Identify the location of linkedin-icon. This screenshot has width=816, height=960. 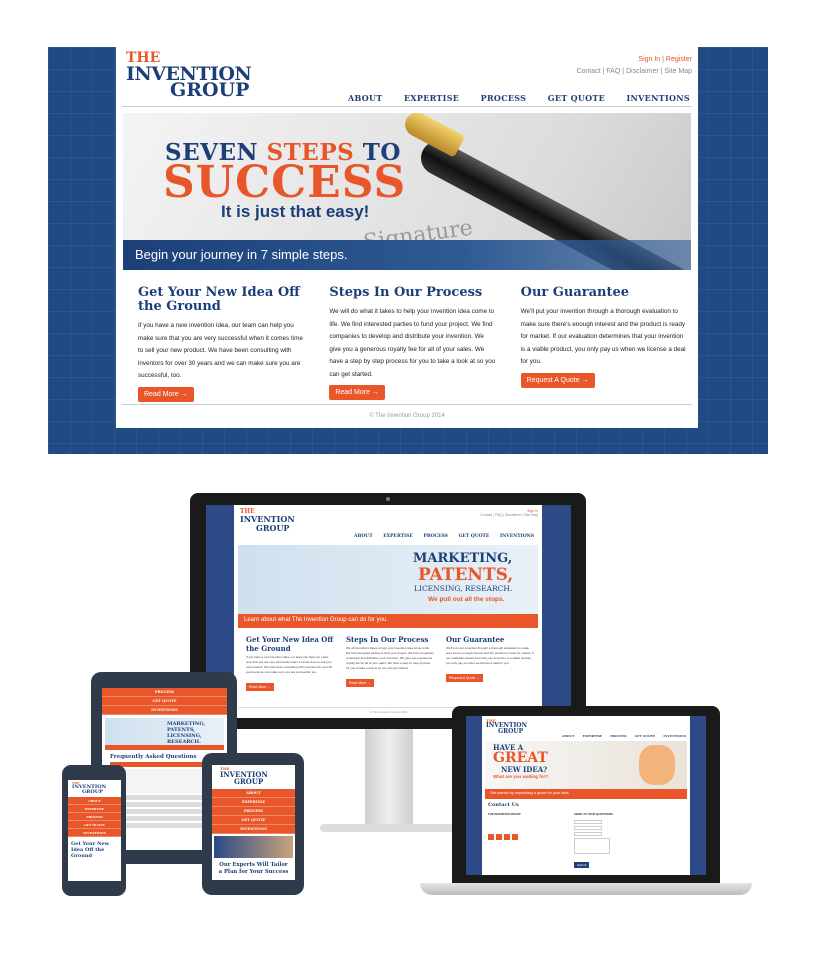
(507, 837).